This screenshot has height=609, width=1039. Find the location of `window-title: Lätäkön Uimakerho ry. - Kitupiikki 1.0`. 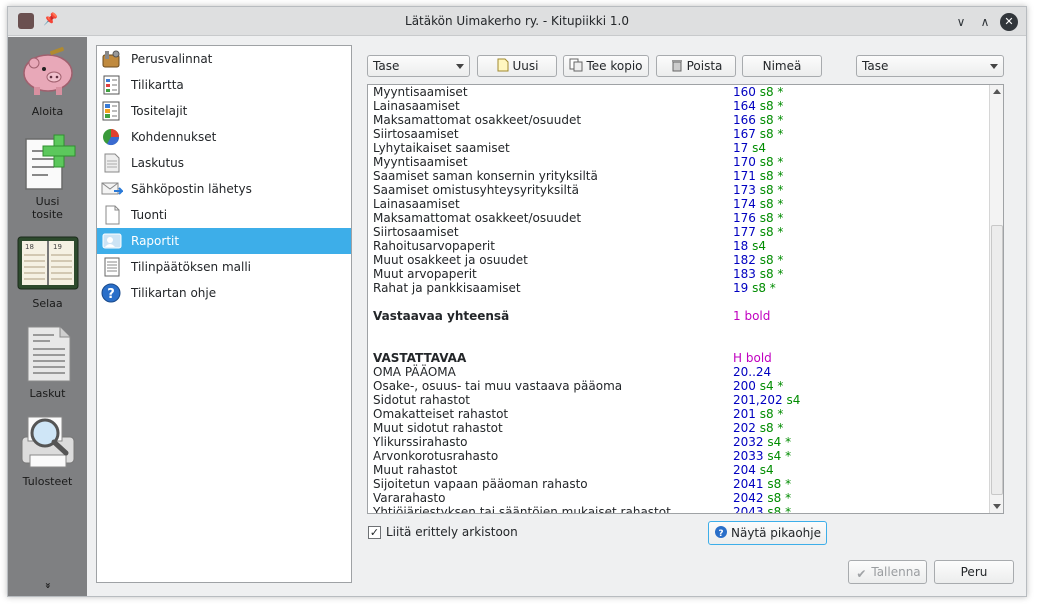

window-title: Lätäkön Uimakerho ry. - Kitupiikki 1.0 is located at coordinates (517, 21).